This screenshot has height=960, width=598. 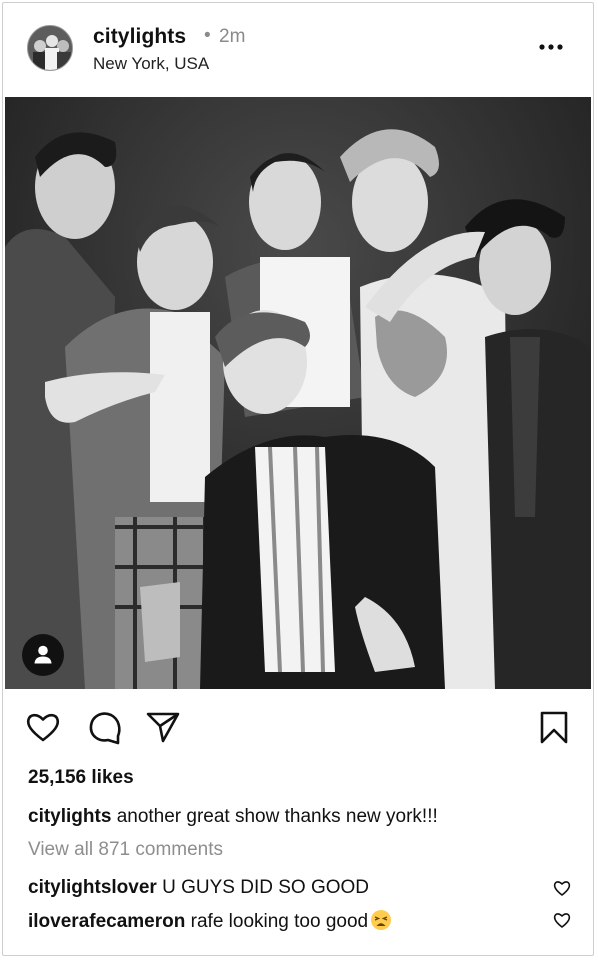 What do you see at coordinates (43, 727) in the screenshot?
I see `heart-icon` at bounding box center [43, 727].